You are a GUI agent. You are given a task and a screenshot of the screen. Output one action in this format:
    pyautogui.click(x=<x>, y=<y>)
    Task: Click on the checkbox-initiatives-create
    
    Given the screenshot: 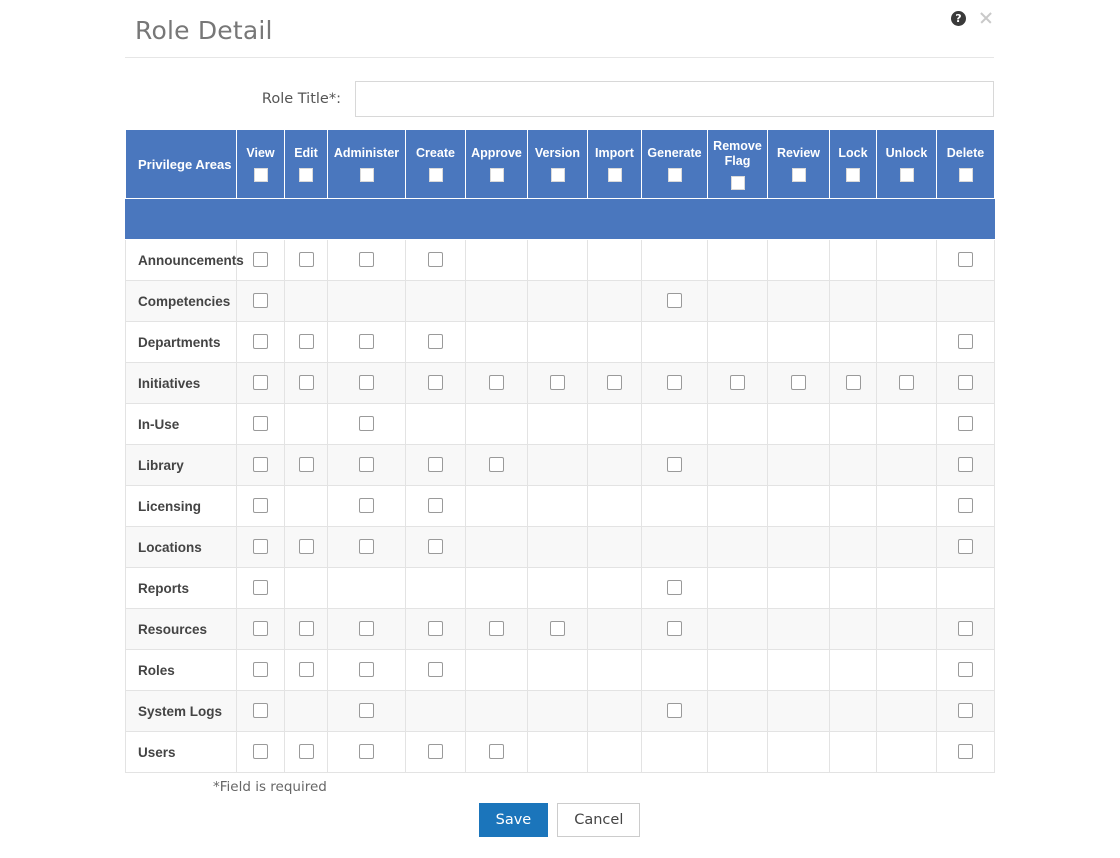 What is the action you would take?
    pyautogui.click(x=435, y=383)
    